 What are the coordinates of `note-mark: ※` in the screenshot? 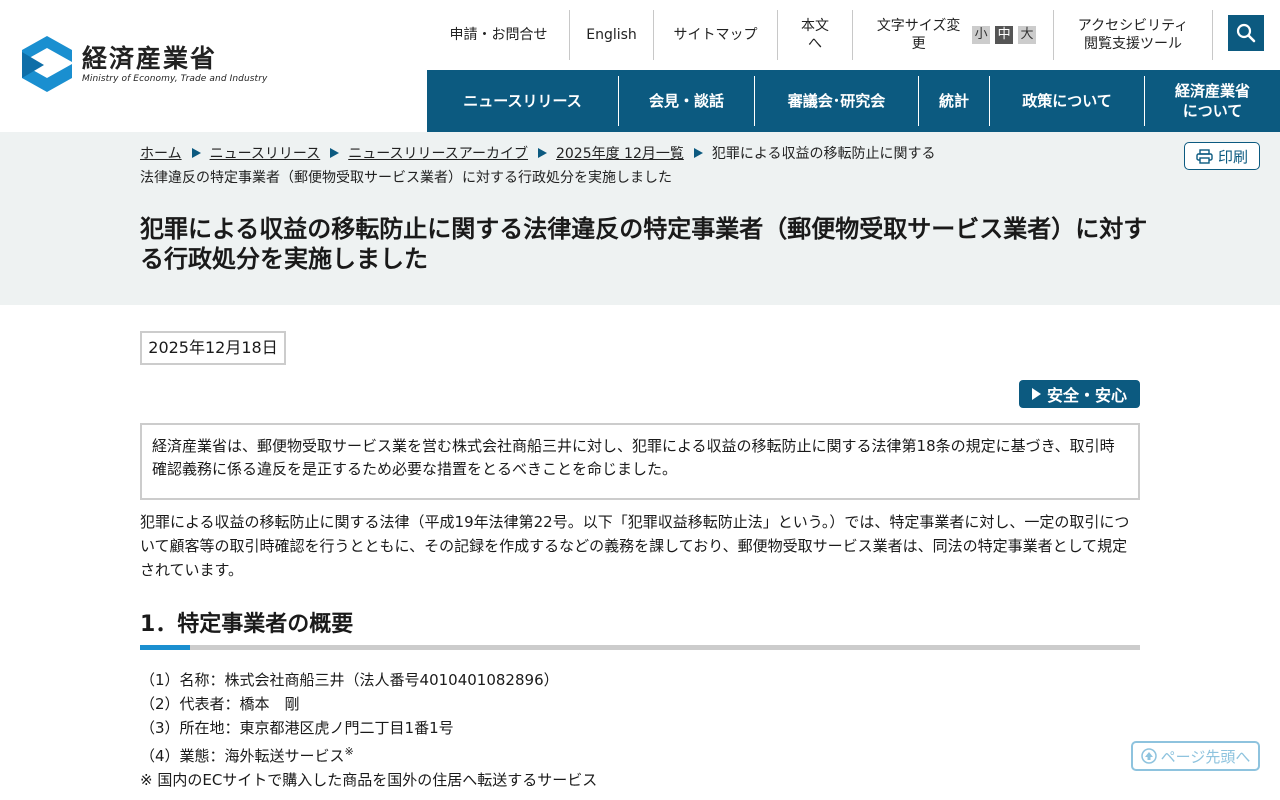 It's located at (349, 751).